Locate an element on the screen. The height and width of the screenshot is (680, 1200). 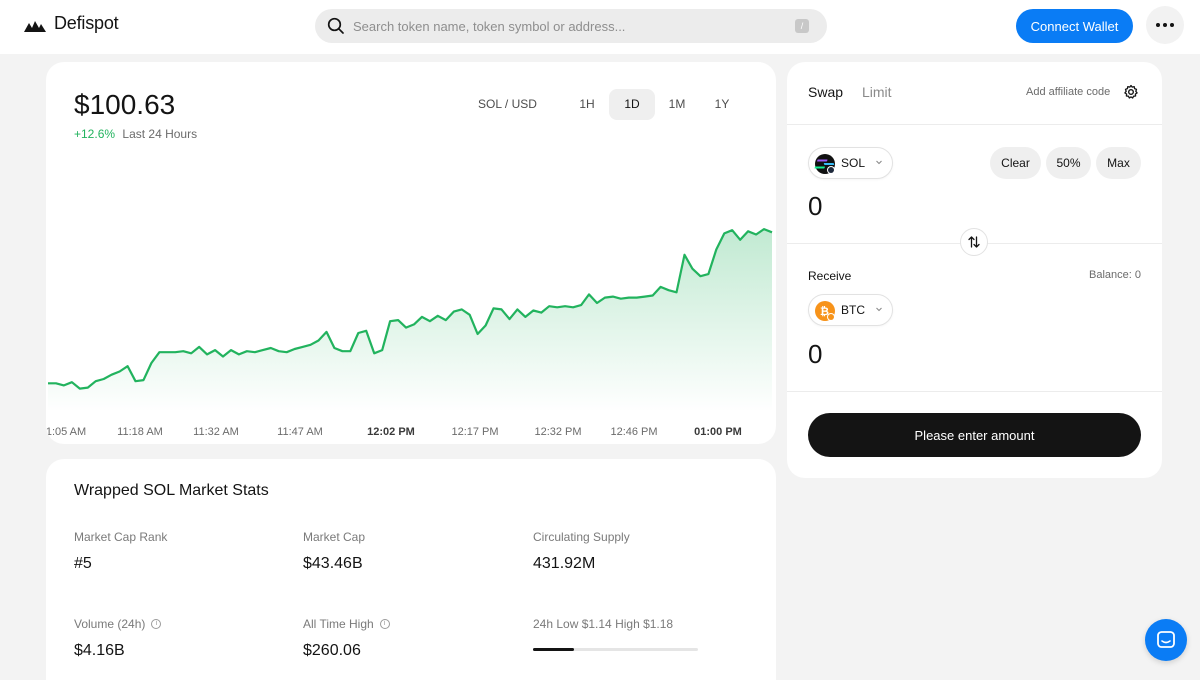
more-menu-button is located at coordinates (1165, 25).